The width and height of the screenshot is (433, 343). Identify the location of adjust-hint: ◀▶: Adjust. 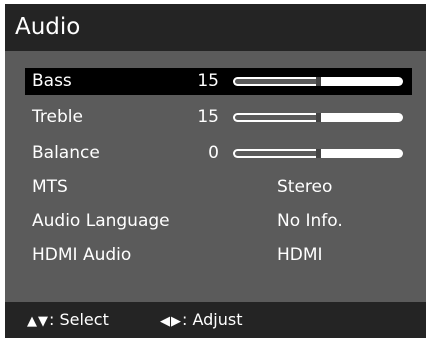
(201, 321).